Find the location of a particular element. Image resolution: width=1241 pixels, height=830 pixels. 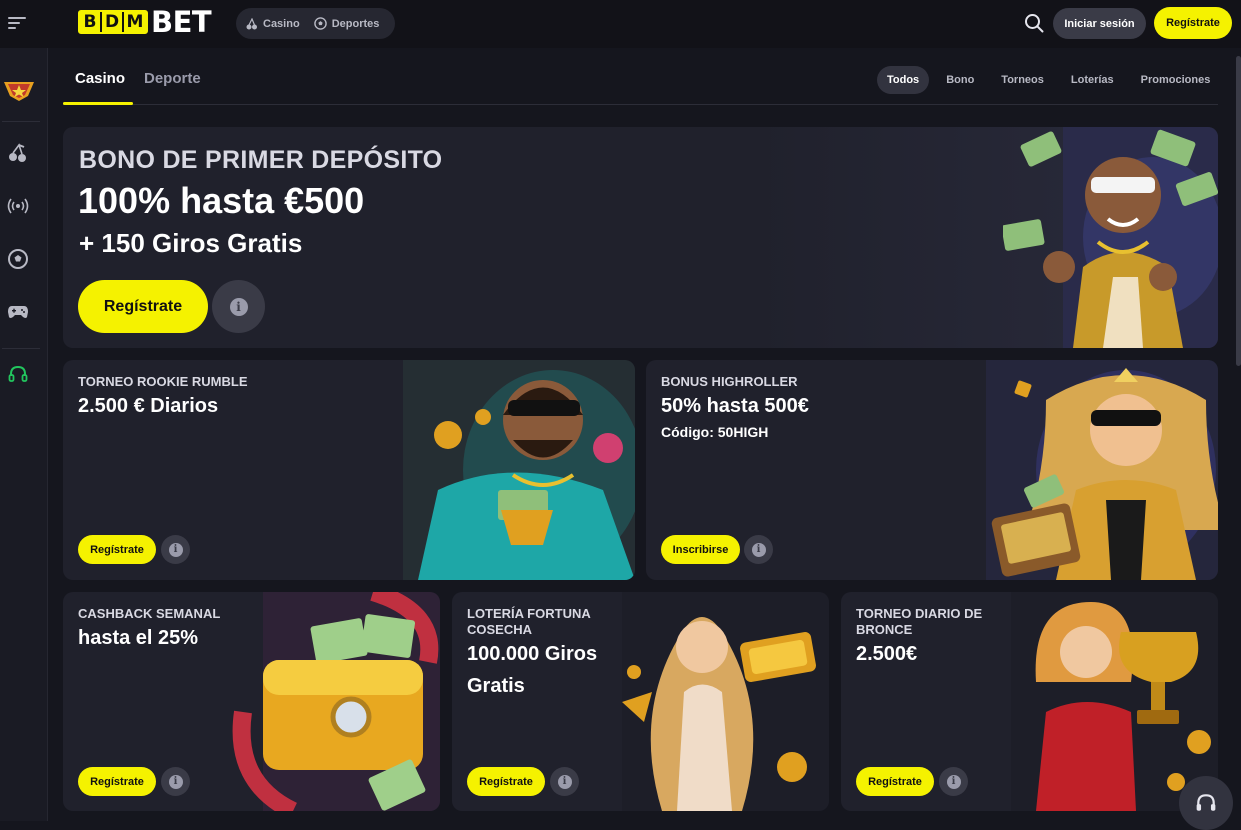

card-wallet-illustration is located at coordinates (336, 701).